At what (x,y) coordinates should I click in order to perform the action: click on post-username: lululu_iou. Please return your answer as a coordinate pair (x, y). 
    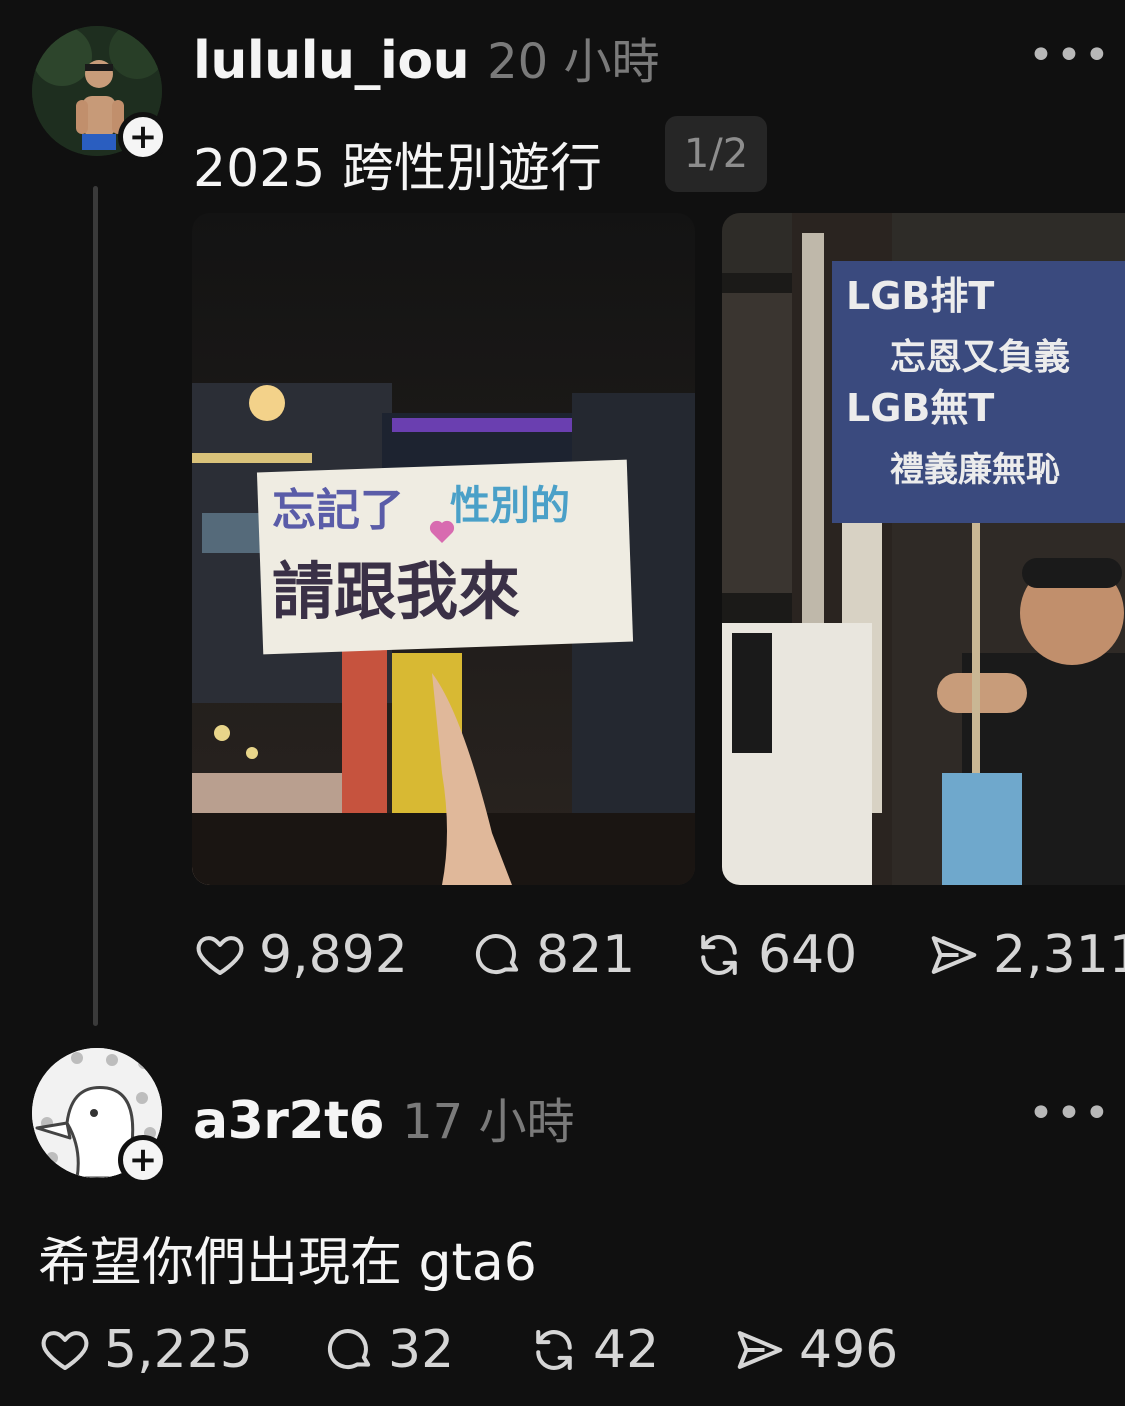
    Looking at the image, I should click on (331, 61).